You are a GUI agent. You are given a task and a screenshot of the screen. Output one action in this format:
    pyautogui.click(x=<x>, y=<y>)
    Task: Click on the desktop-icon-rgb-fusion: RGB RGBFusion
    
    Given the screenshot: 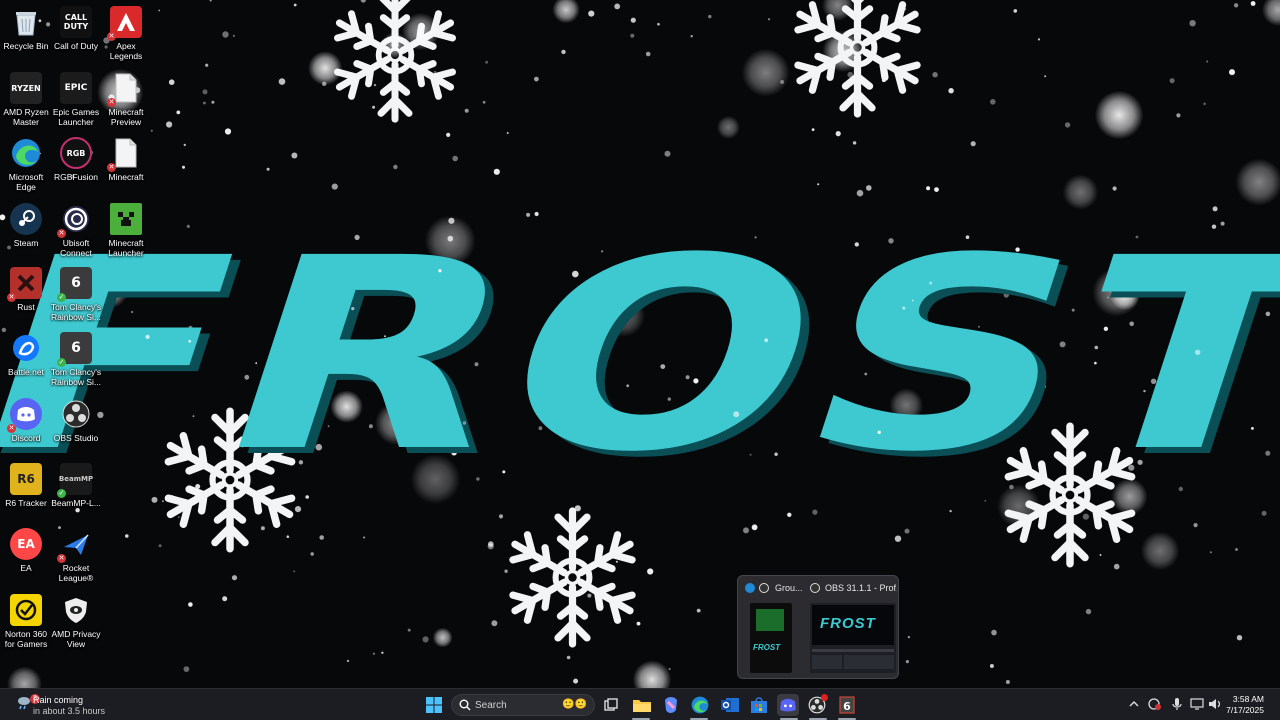 What is the action you would take?
    pyautogui.click(x=76, y=159)
    